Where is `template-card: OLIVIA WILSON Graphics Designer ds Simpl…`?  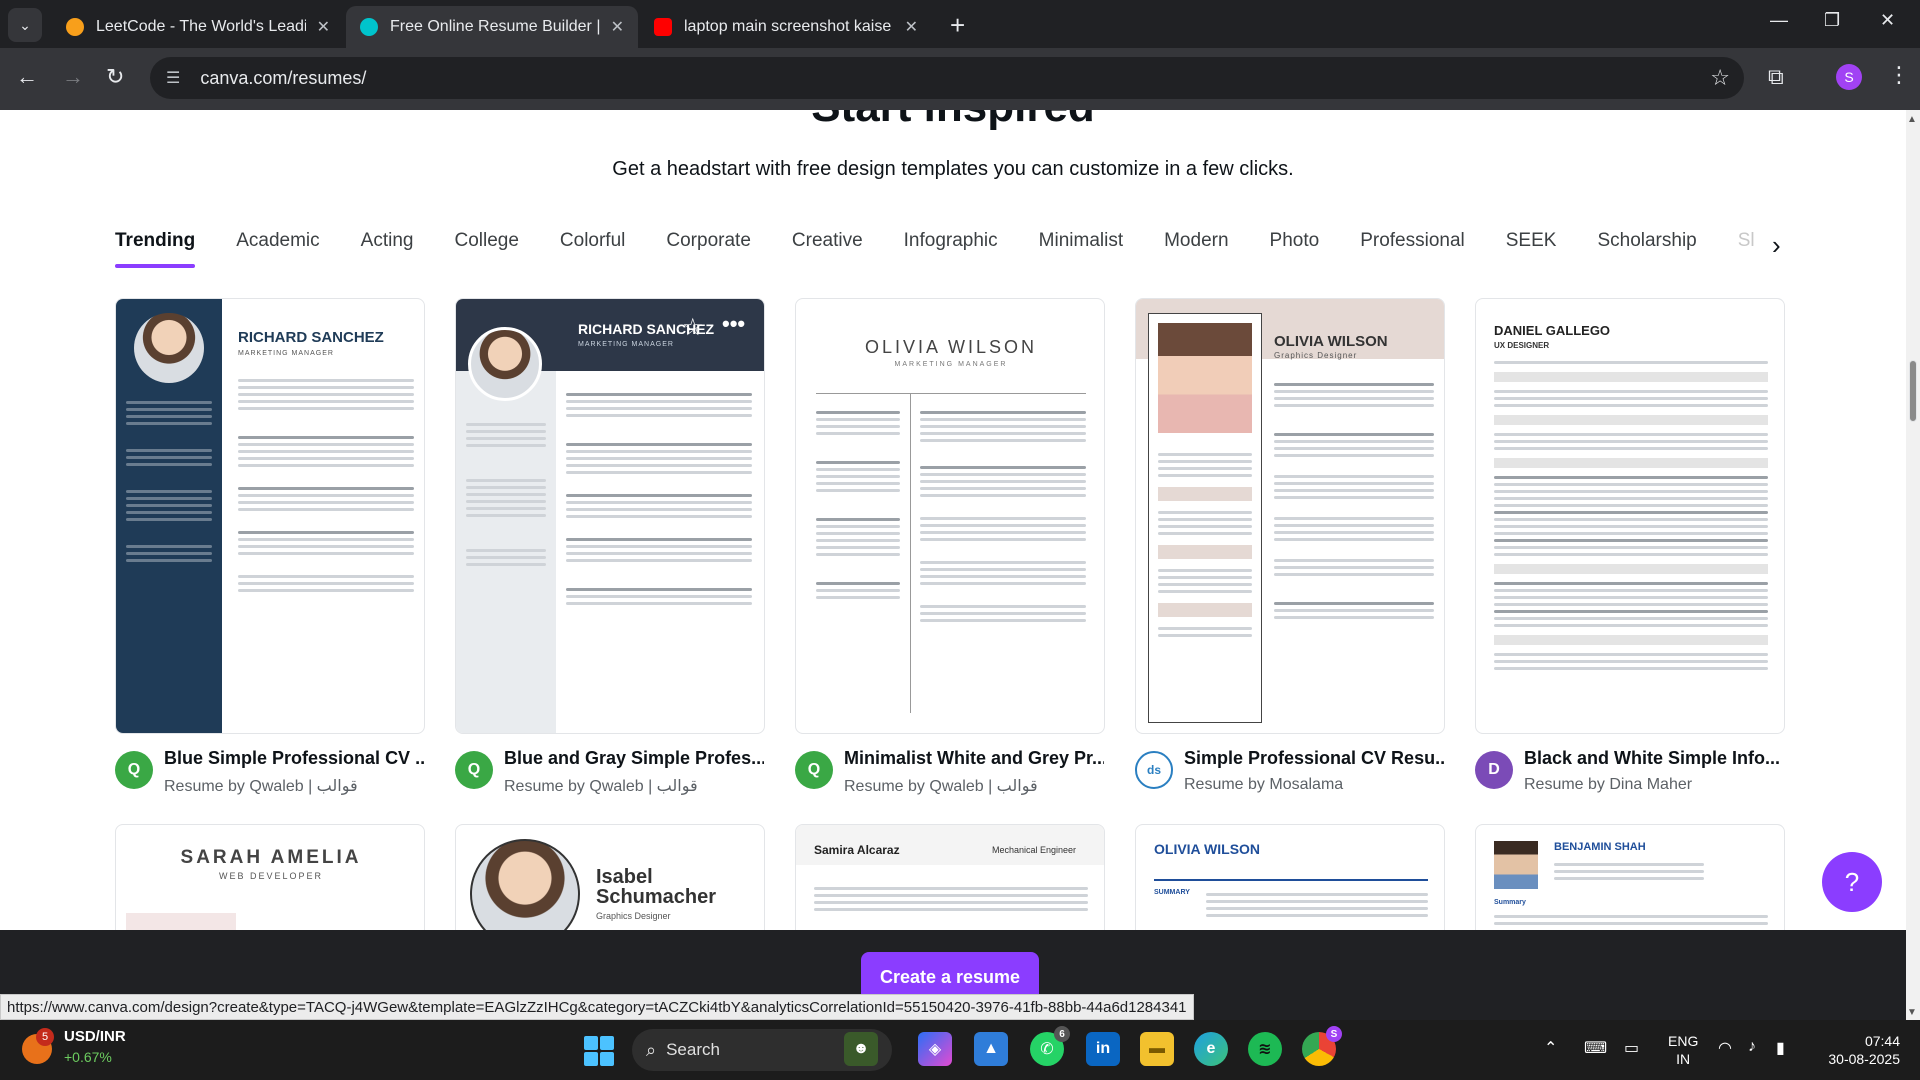 template-card: OLIVIA WILSON Graphics Designer ds Simpl… is located at coordinates (1290, 546).